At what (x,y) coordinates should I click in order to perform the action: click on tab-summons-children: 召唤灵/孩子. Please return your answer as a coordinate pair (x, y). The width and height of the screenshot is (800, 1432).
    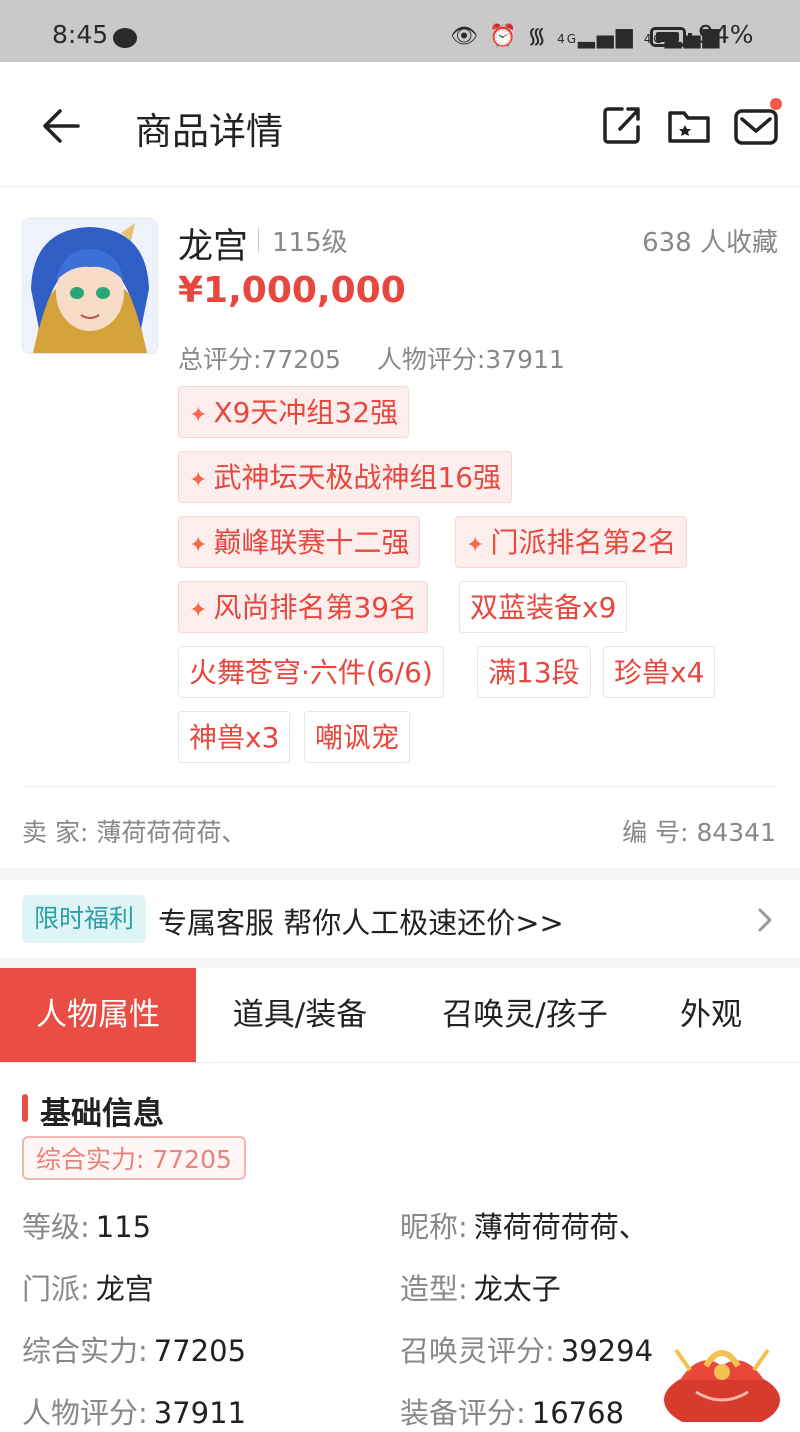
    Looking at the image, I should click on (525, 1015).